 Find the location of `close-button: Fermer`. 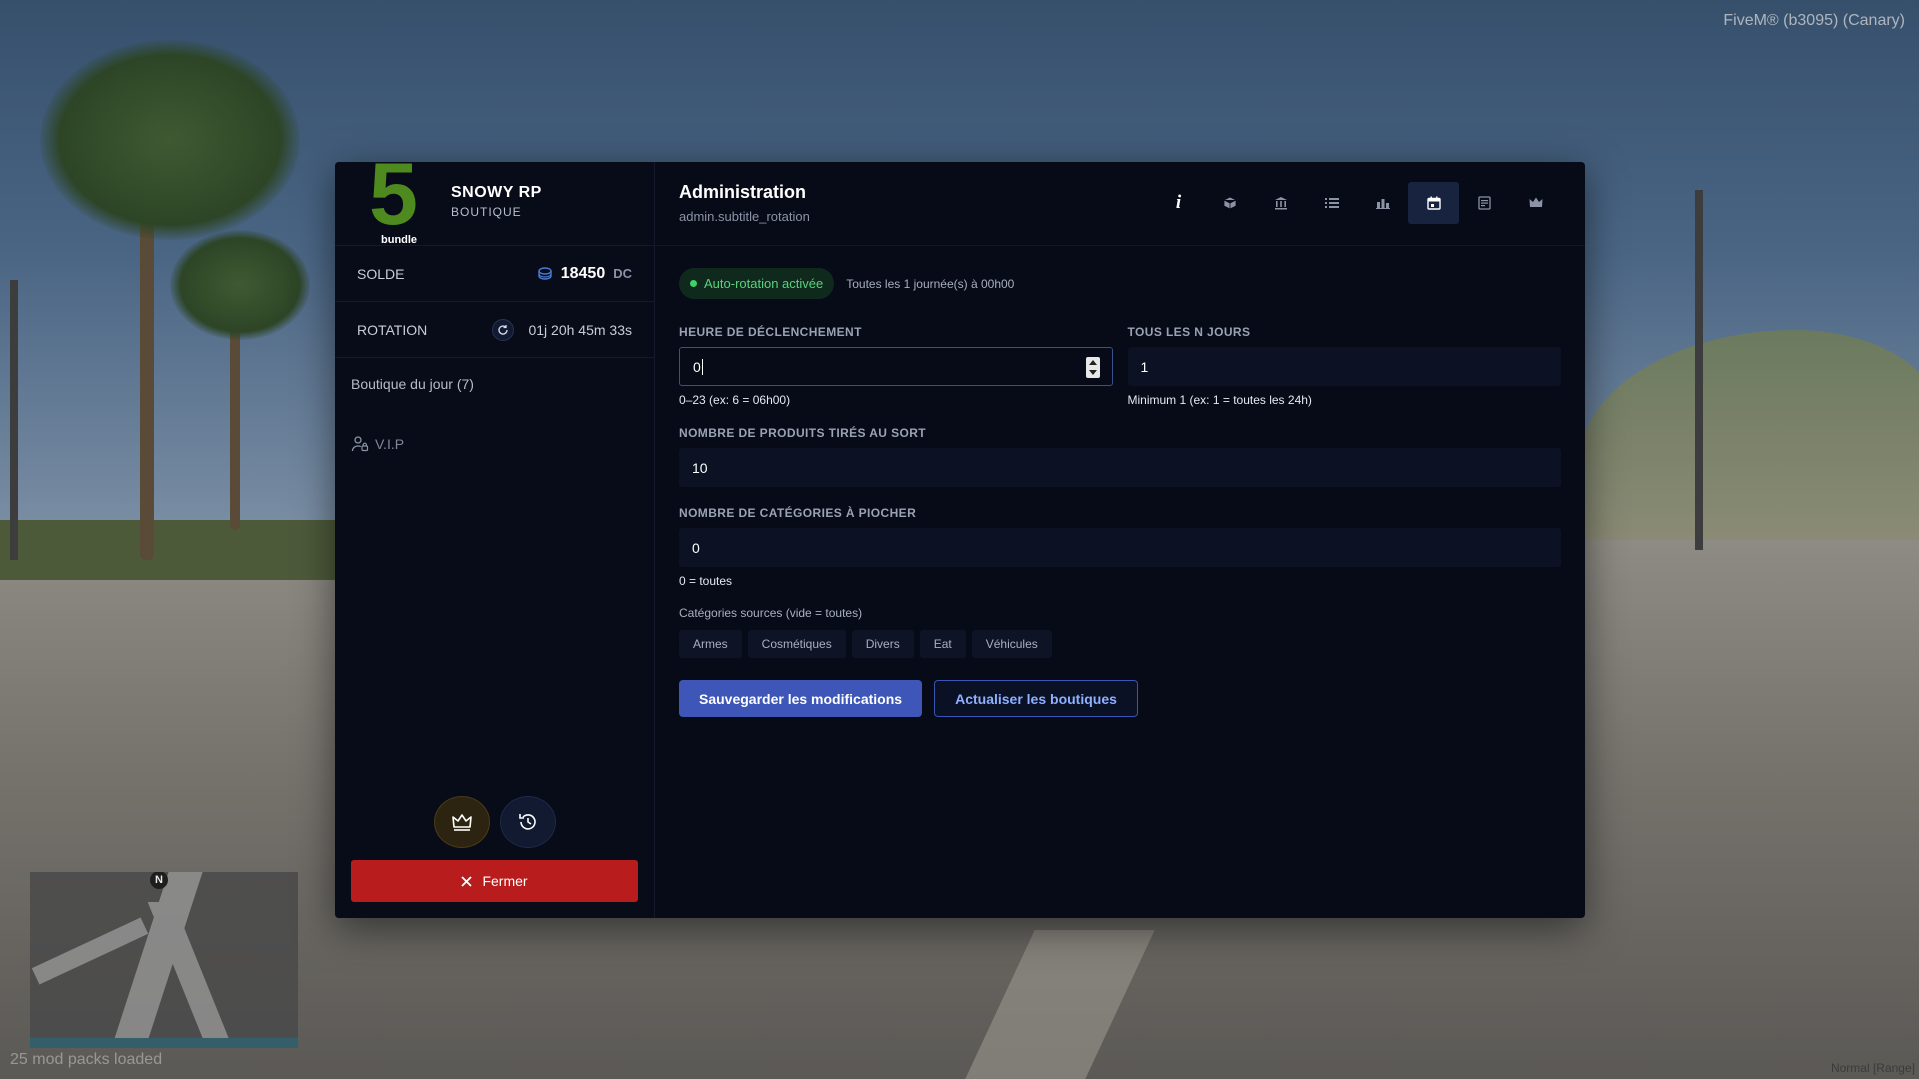

close-button: Fermer is located at coordinates (494, 881).